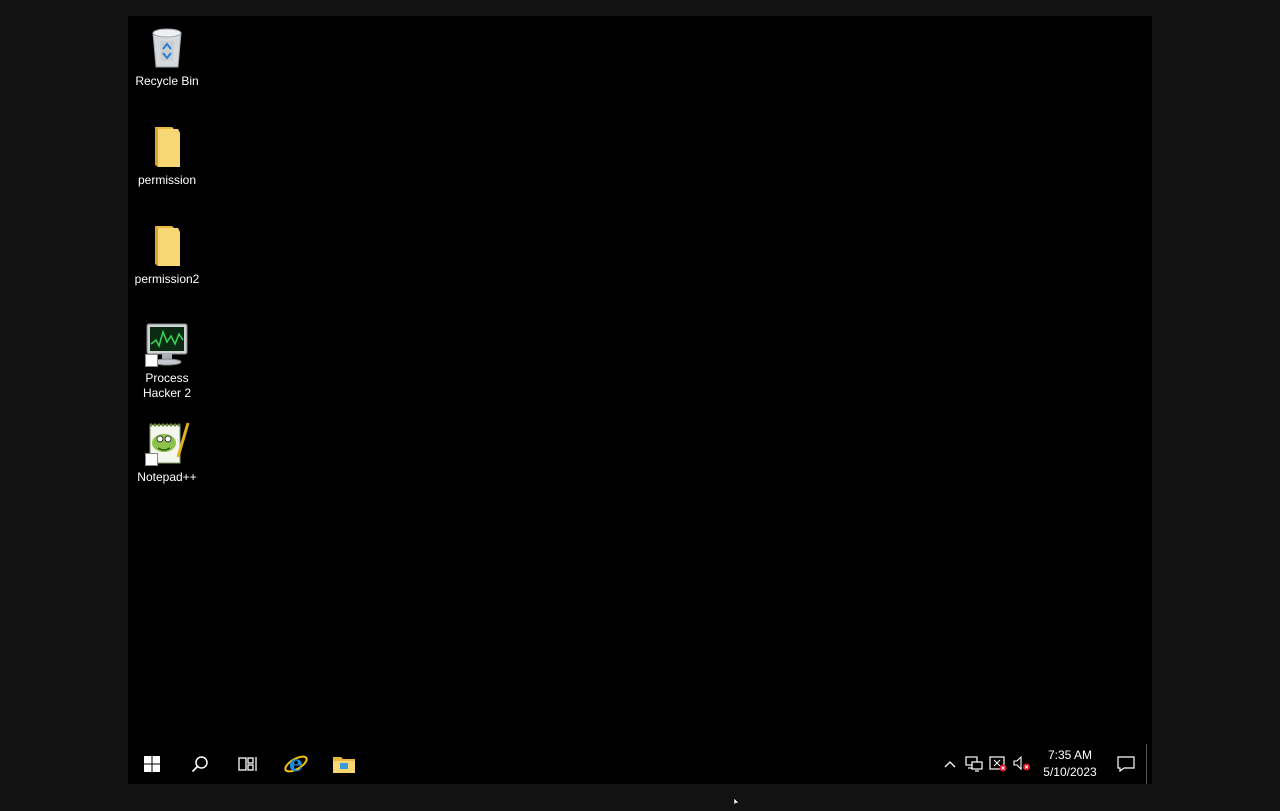 Image resolution: width=1280 pixels, height=811 pixels. What do you see at coordinates (1070, 755) in the screenshot?
I see `clock-time: 7:35 AM` at bounding box center [1070, 755].